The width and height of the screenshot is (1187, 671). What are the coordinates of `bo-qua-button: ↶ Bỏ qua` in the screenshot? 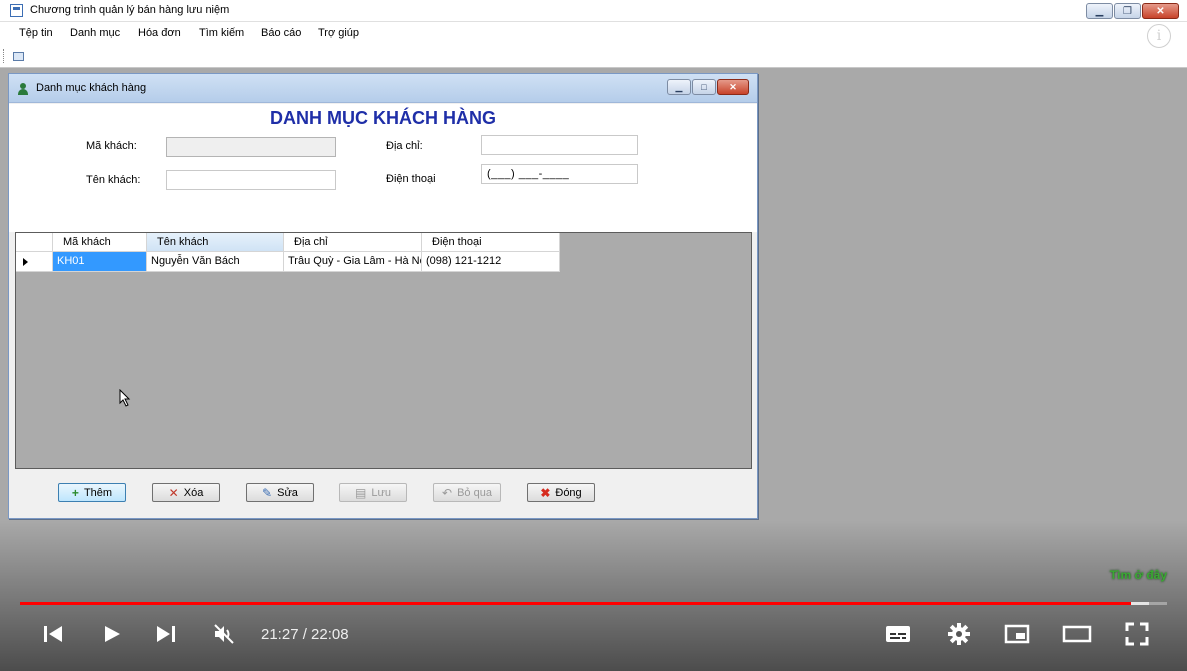 It's located at (467, 492).